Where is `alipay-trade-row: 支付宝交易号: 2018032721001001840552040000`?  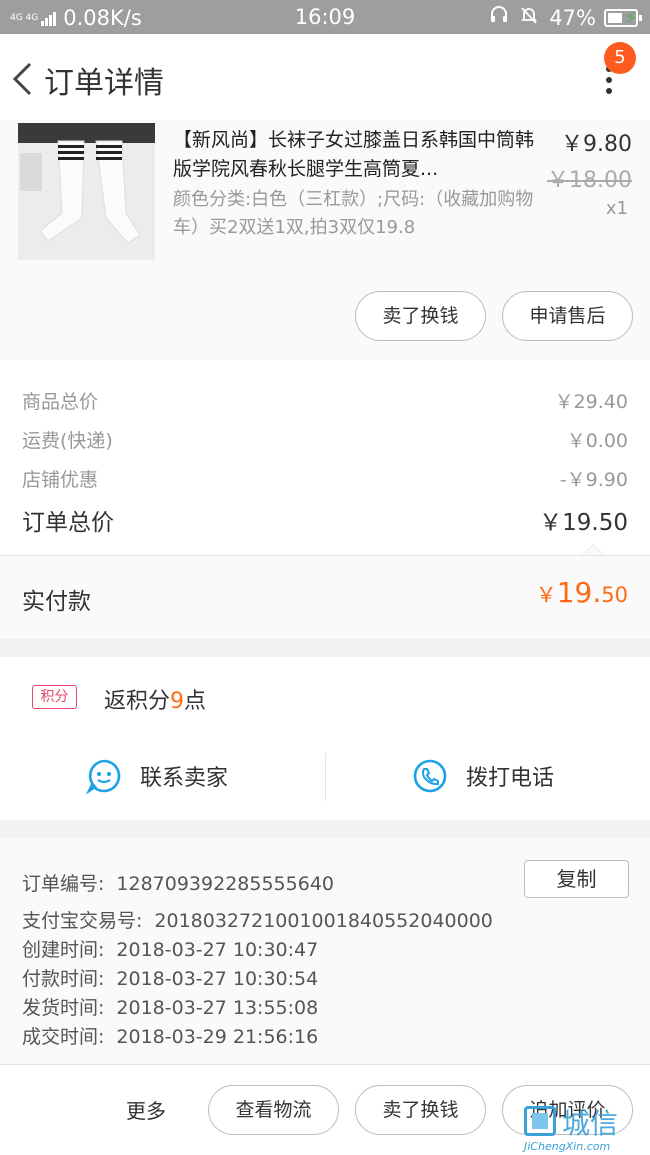
alipay-trade-row: 支付宝交易号: 2018032721001001840552040000 is located at coordinates (257, 919).